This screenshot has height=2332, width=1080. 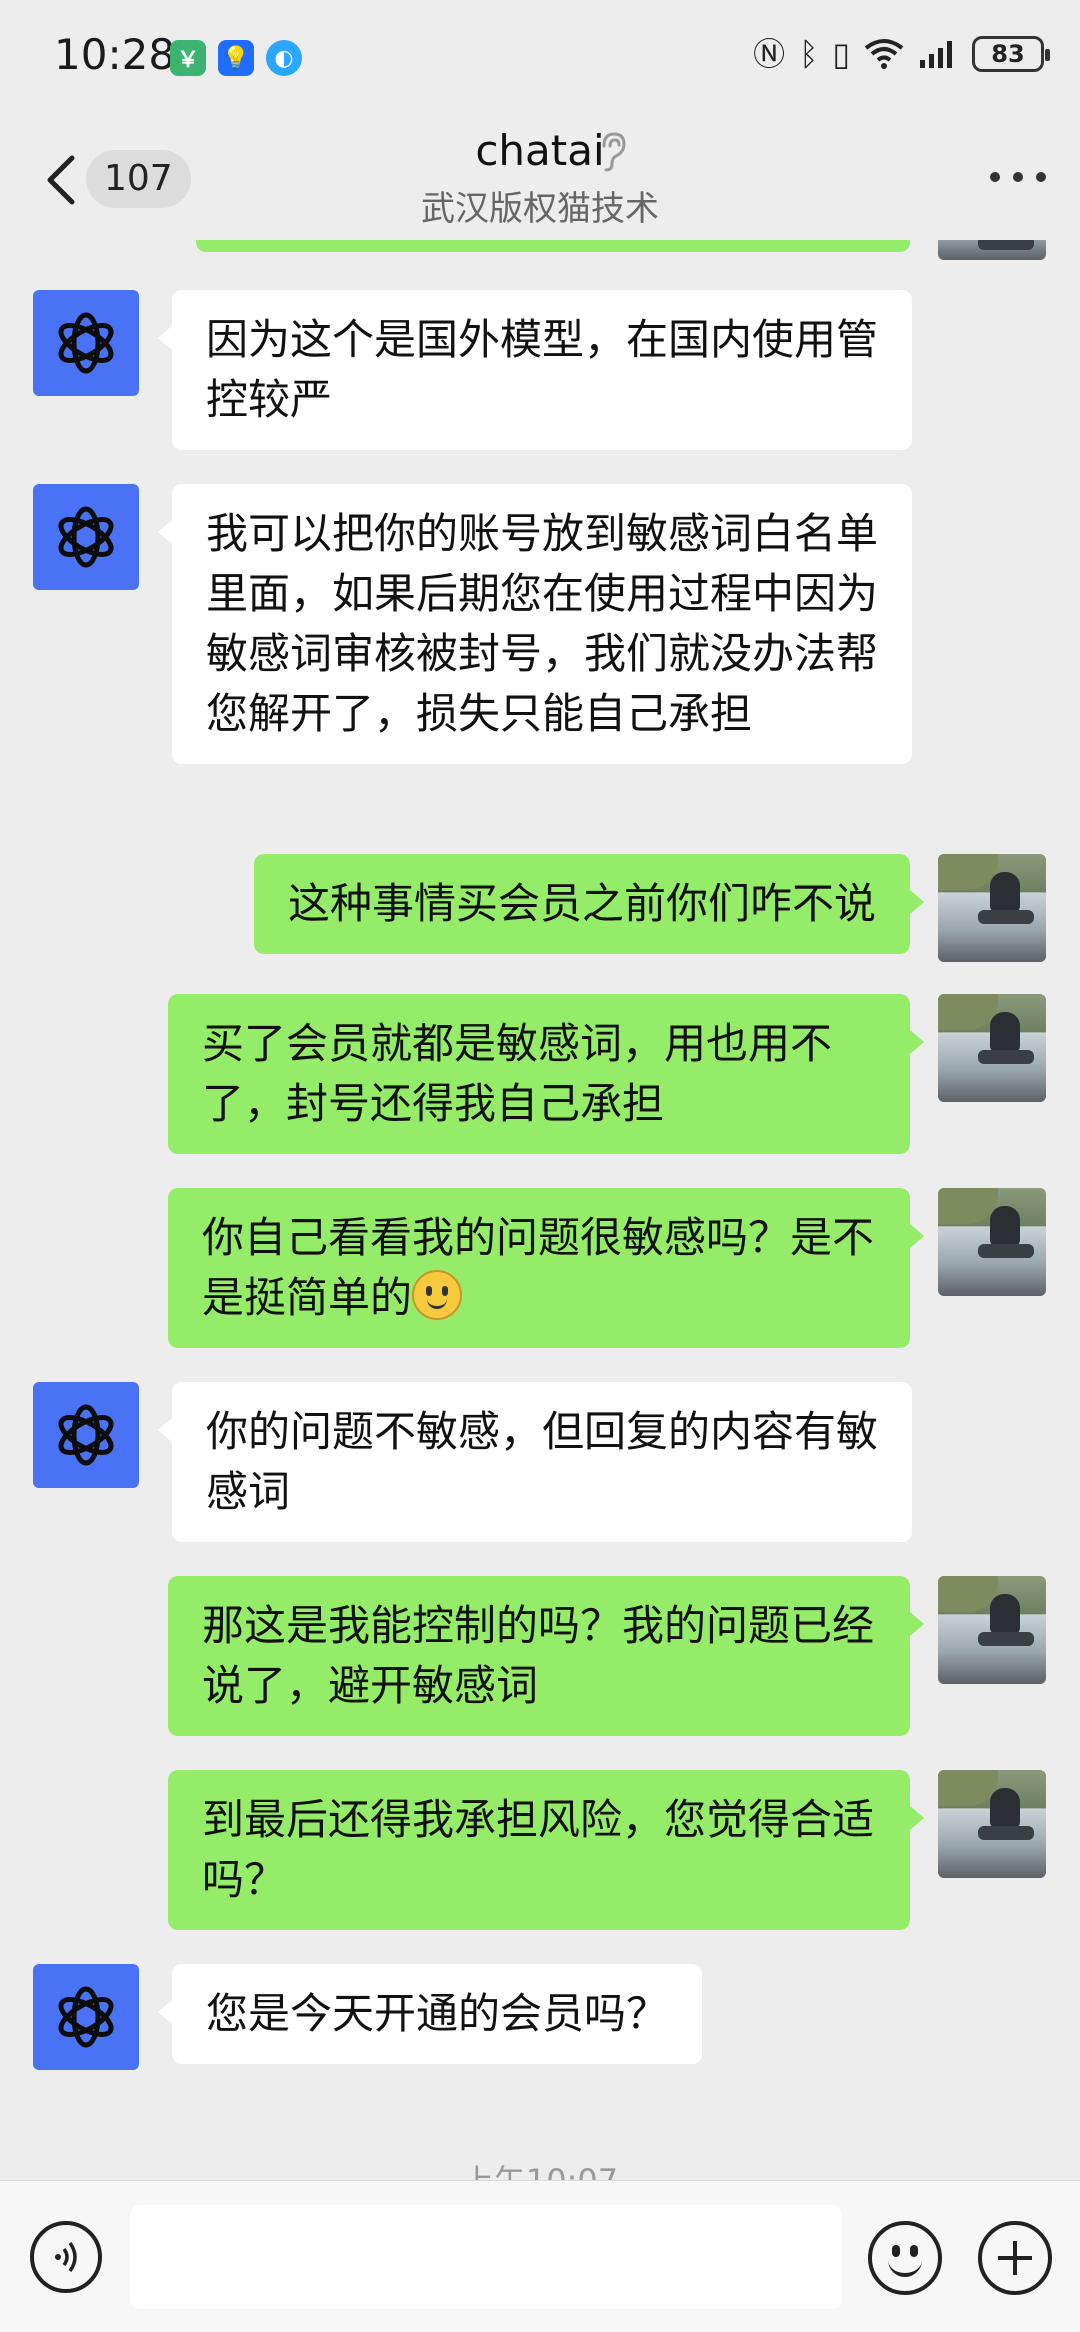 I want to click on message-text: 你自己看看我的问题很敏感吗？是不是挺简单的, so click(x=538, y=1267).